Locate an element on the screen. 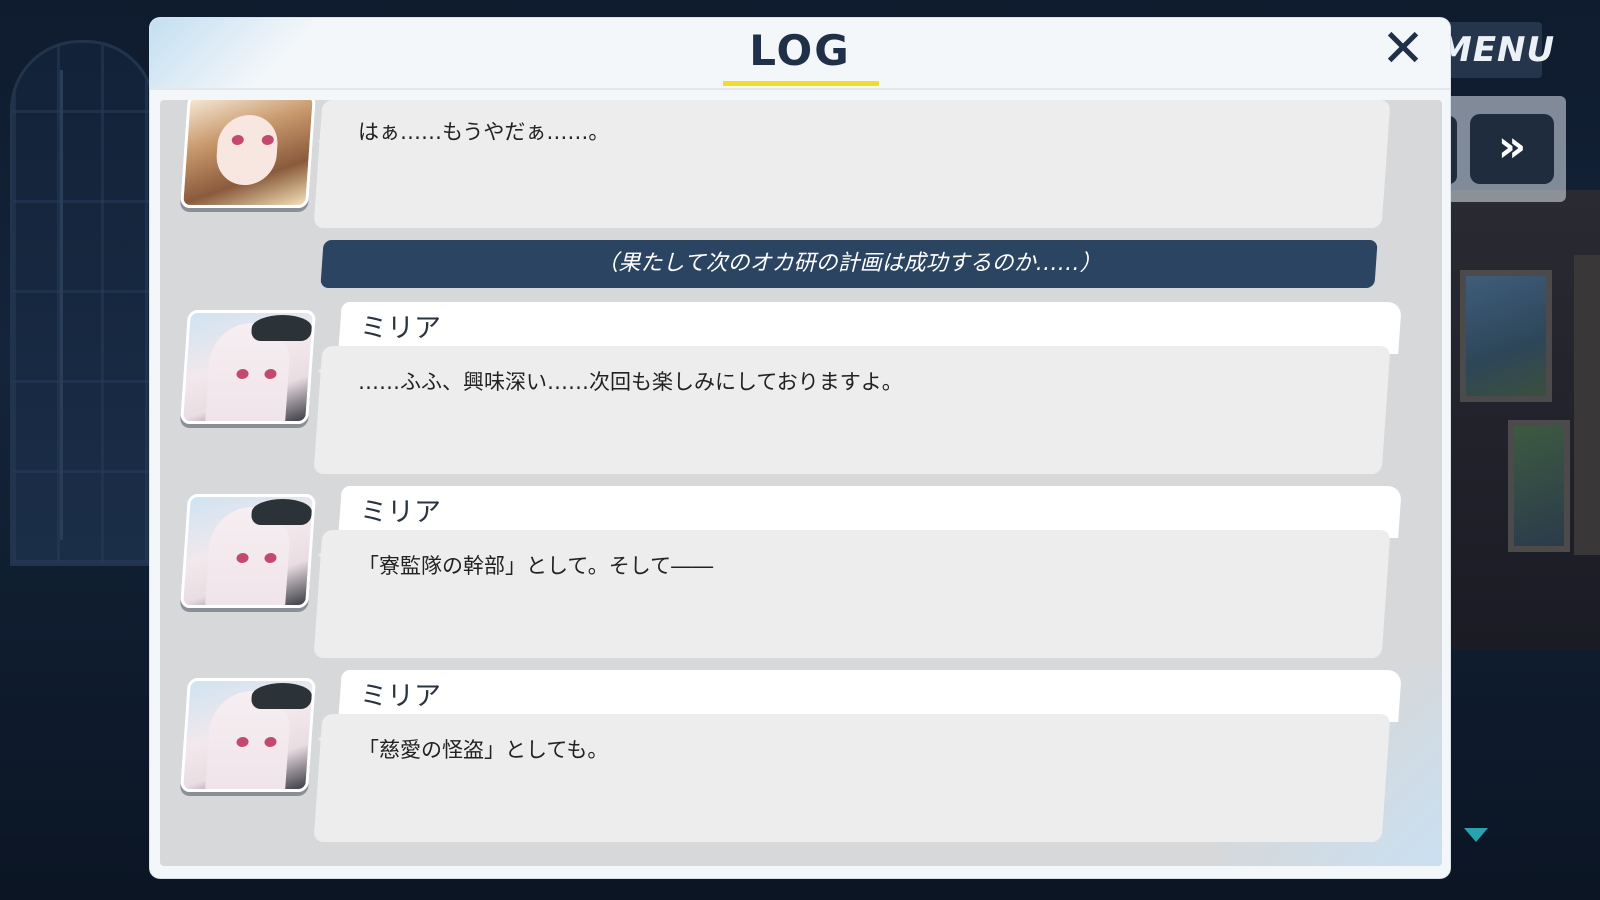  background-pillar is located at coordinates (1587, 405).